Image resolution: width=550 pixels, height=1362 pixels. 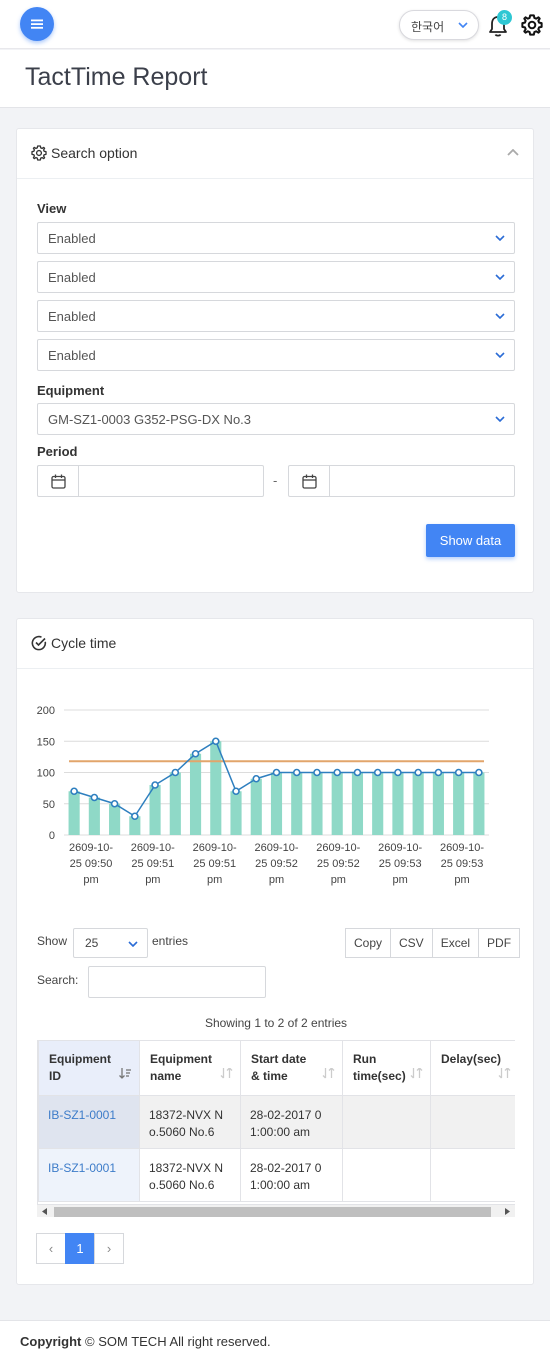 What do you see at coordinates (52, 208) in the screenshot?
I see `view-label: View` at bounding box center [52, 208].